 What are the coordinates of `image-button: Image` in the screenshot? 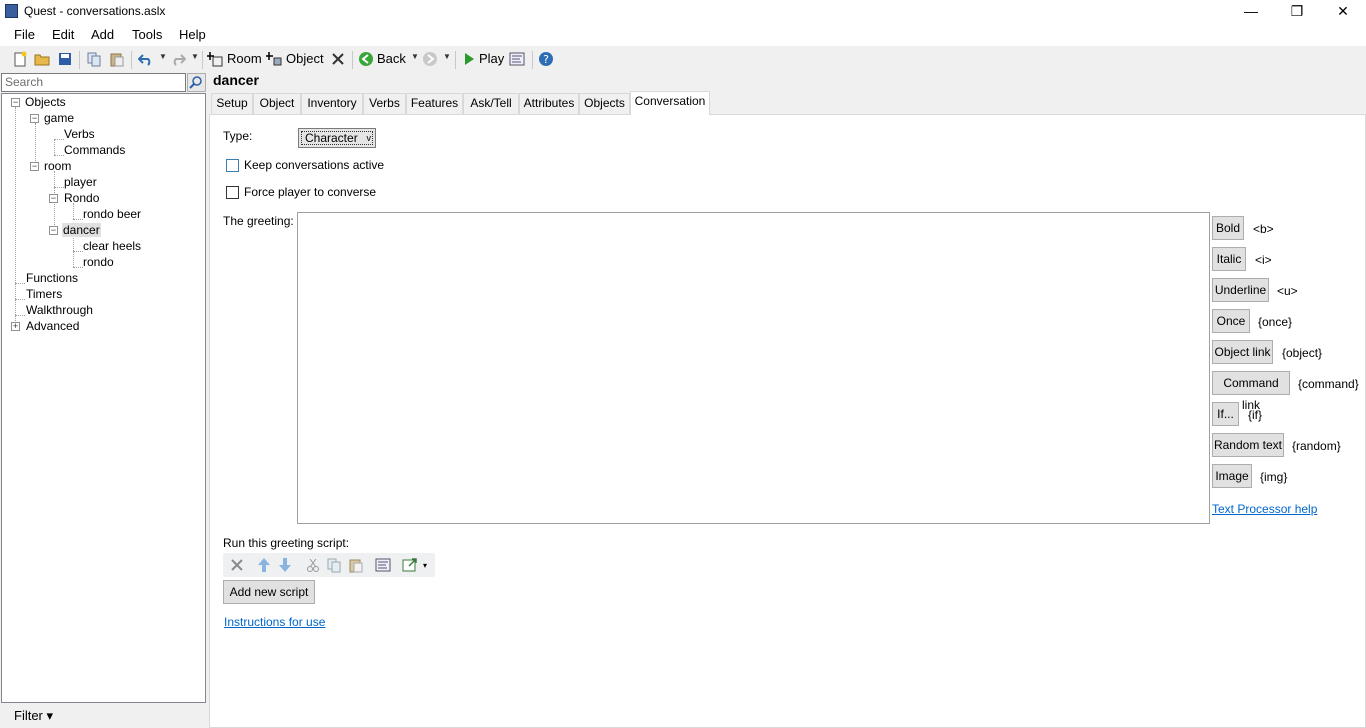 It's located at (1232, 476).